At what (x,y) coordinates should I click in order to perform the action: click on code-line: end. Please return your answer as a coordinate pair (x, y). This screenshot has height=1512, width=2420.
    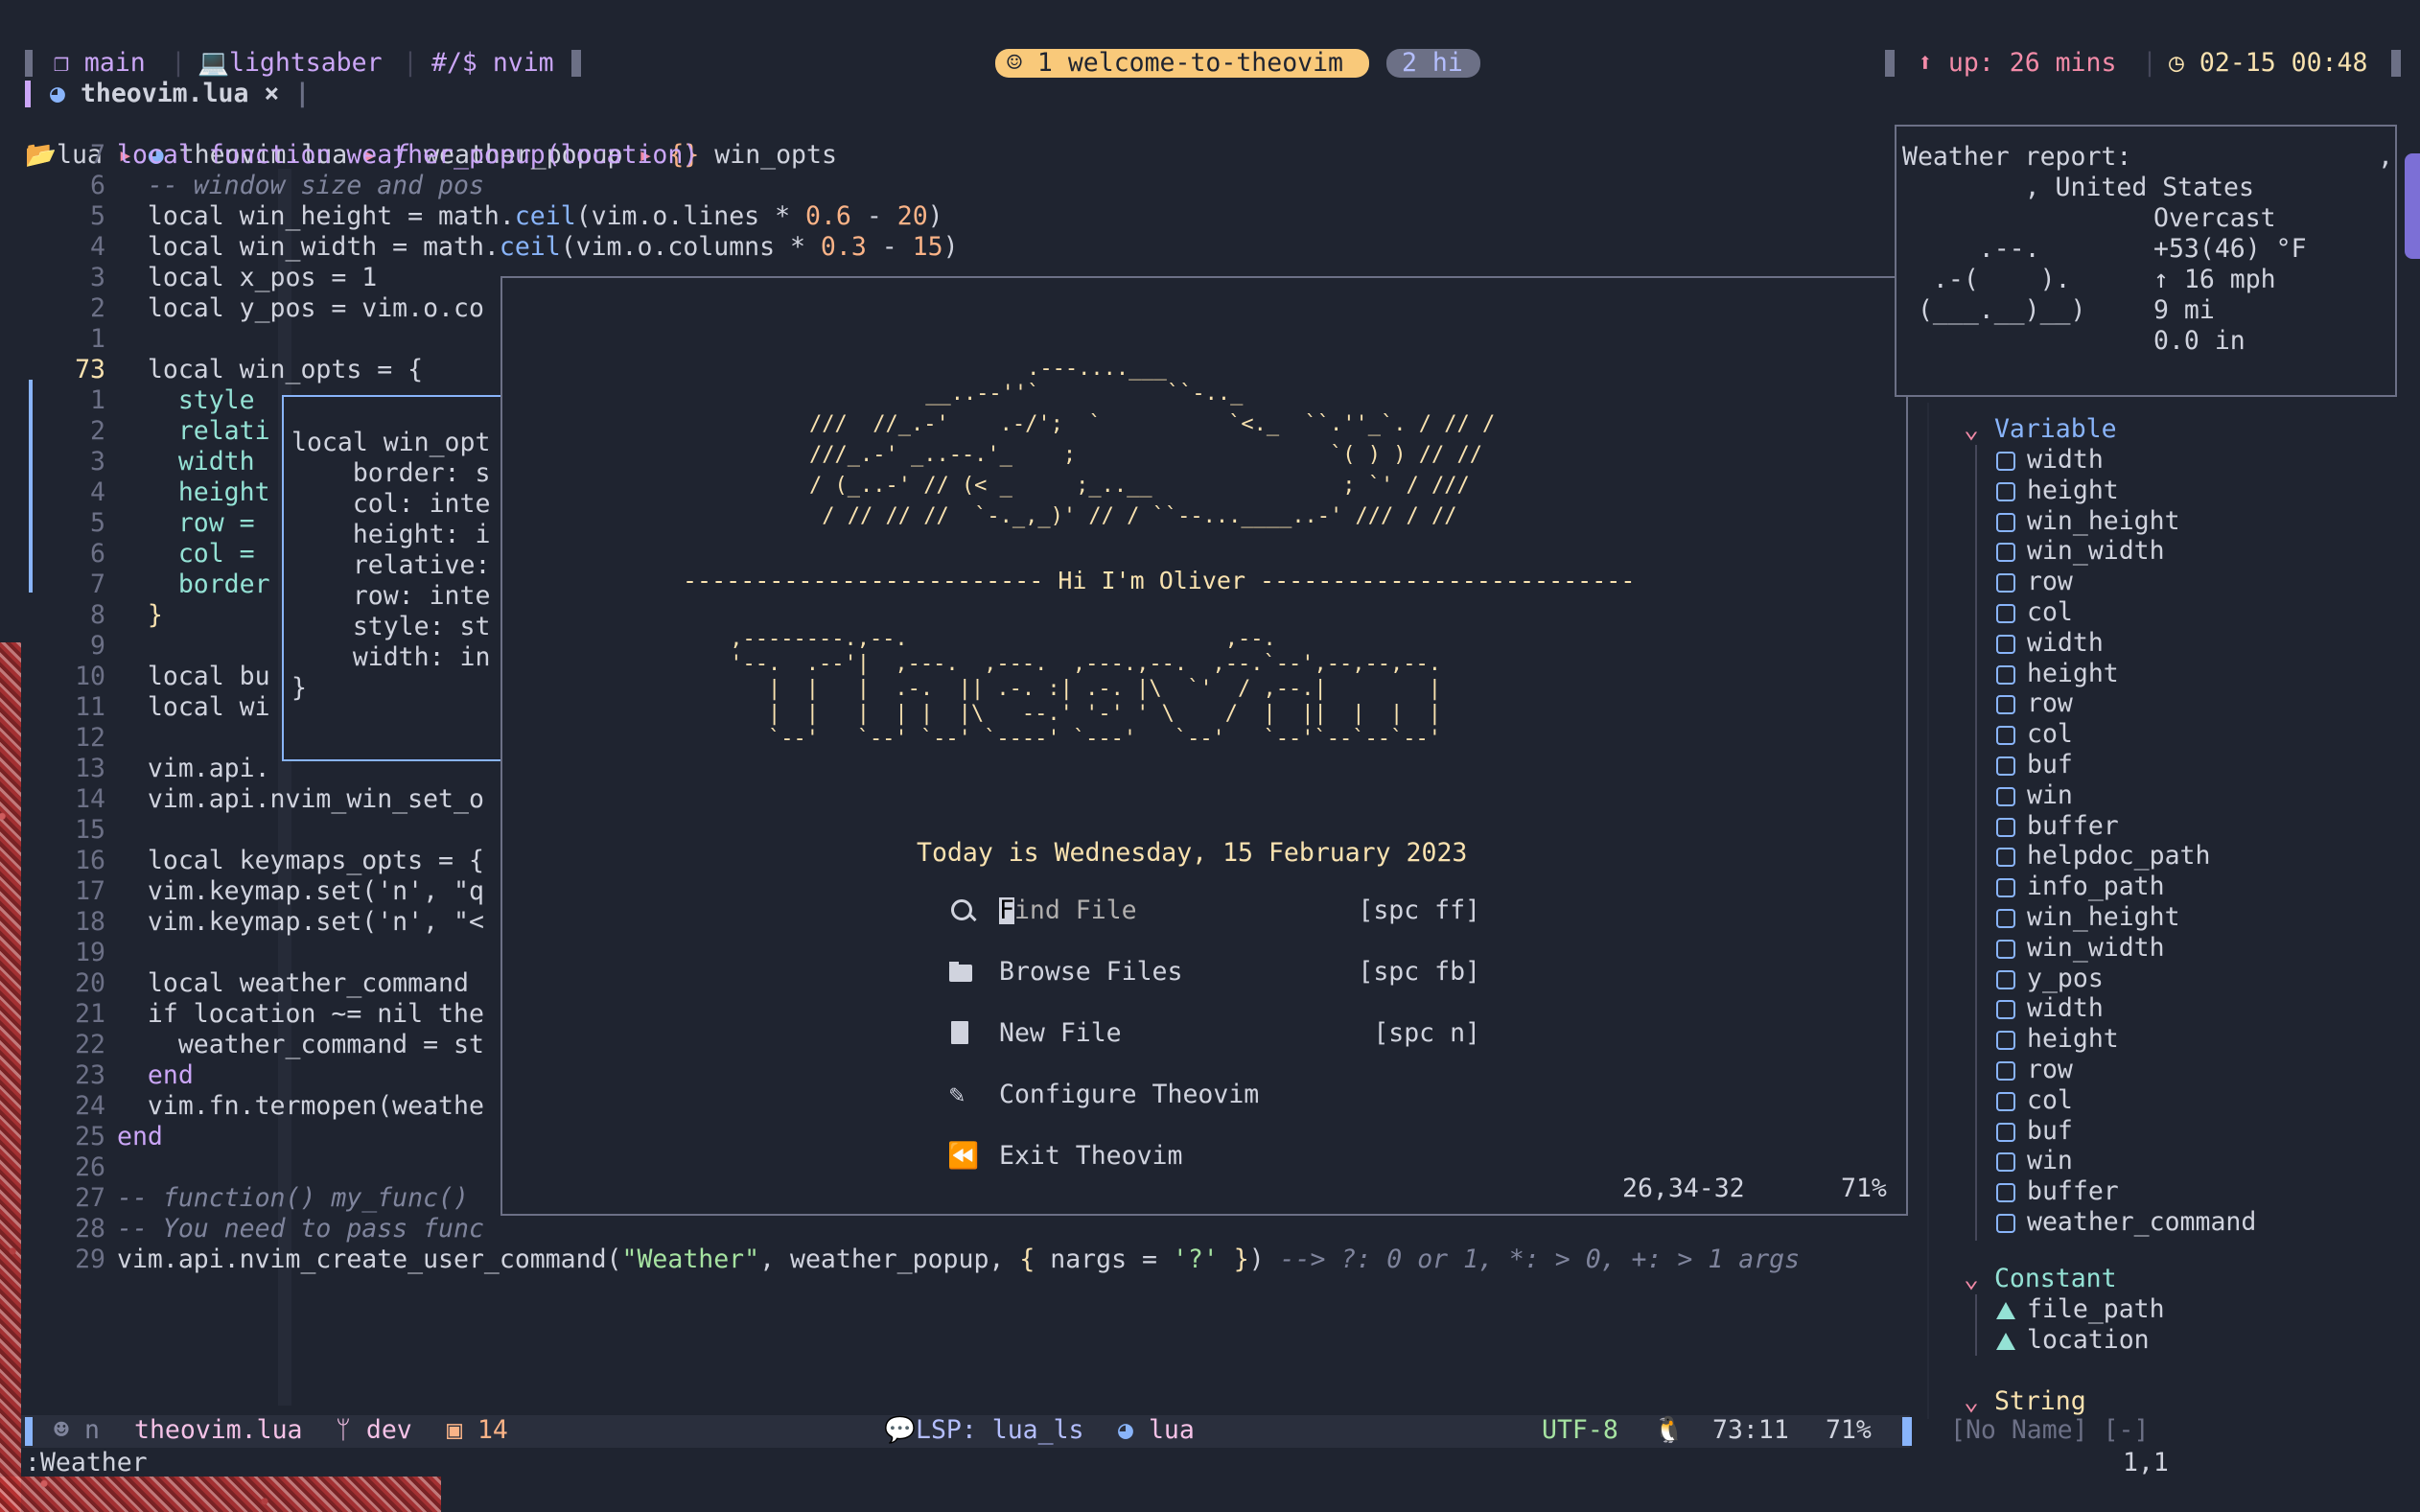
    Looking at the image, I should click on (155, 1075).